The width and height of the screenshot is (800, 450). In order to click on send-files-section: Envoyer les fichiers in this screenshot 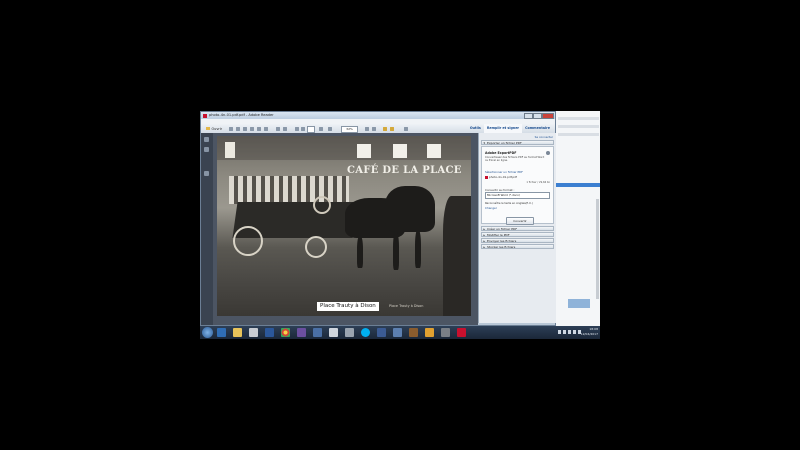, I will do `click(517, 241)`.